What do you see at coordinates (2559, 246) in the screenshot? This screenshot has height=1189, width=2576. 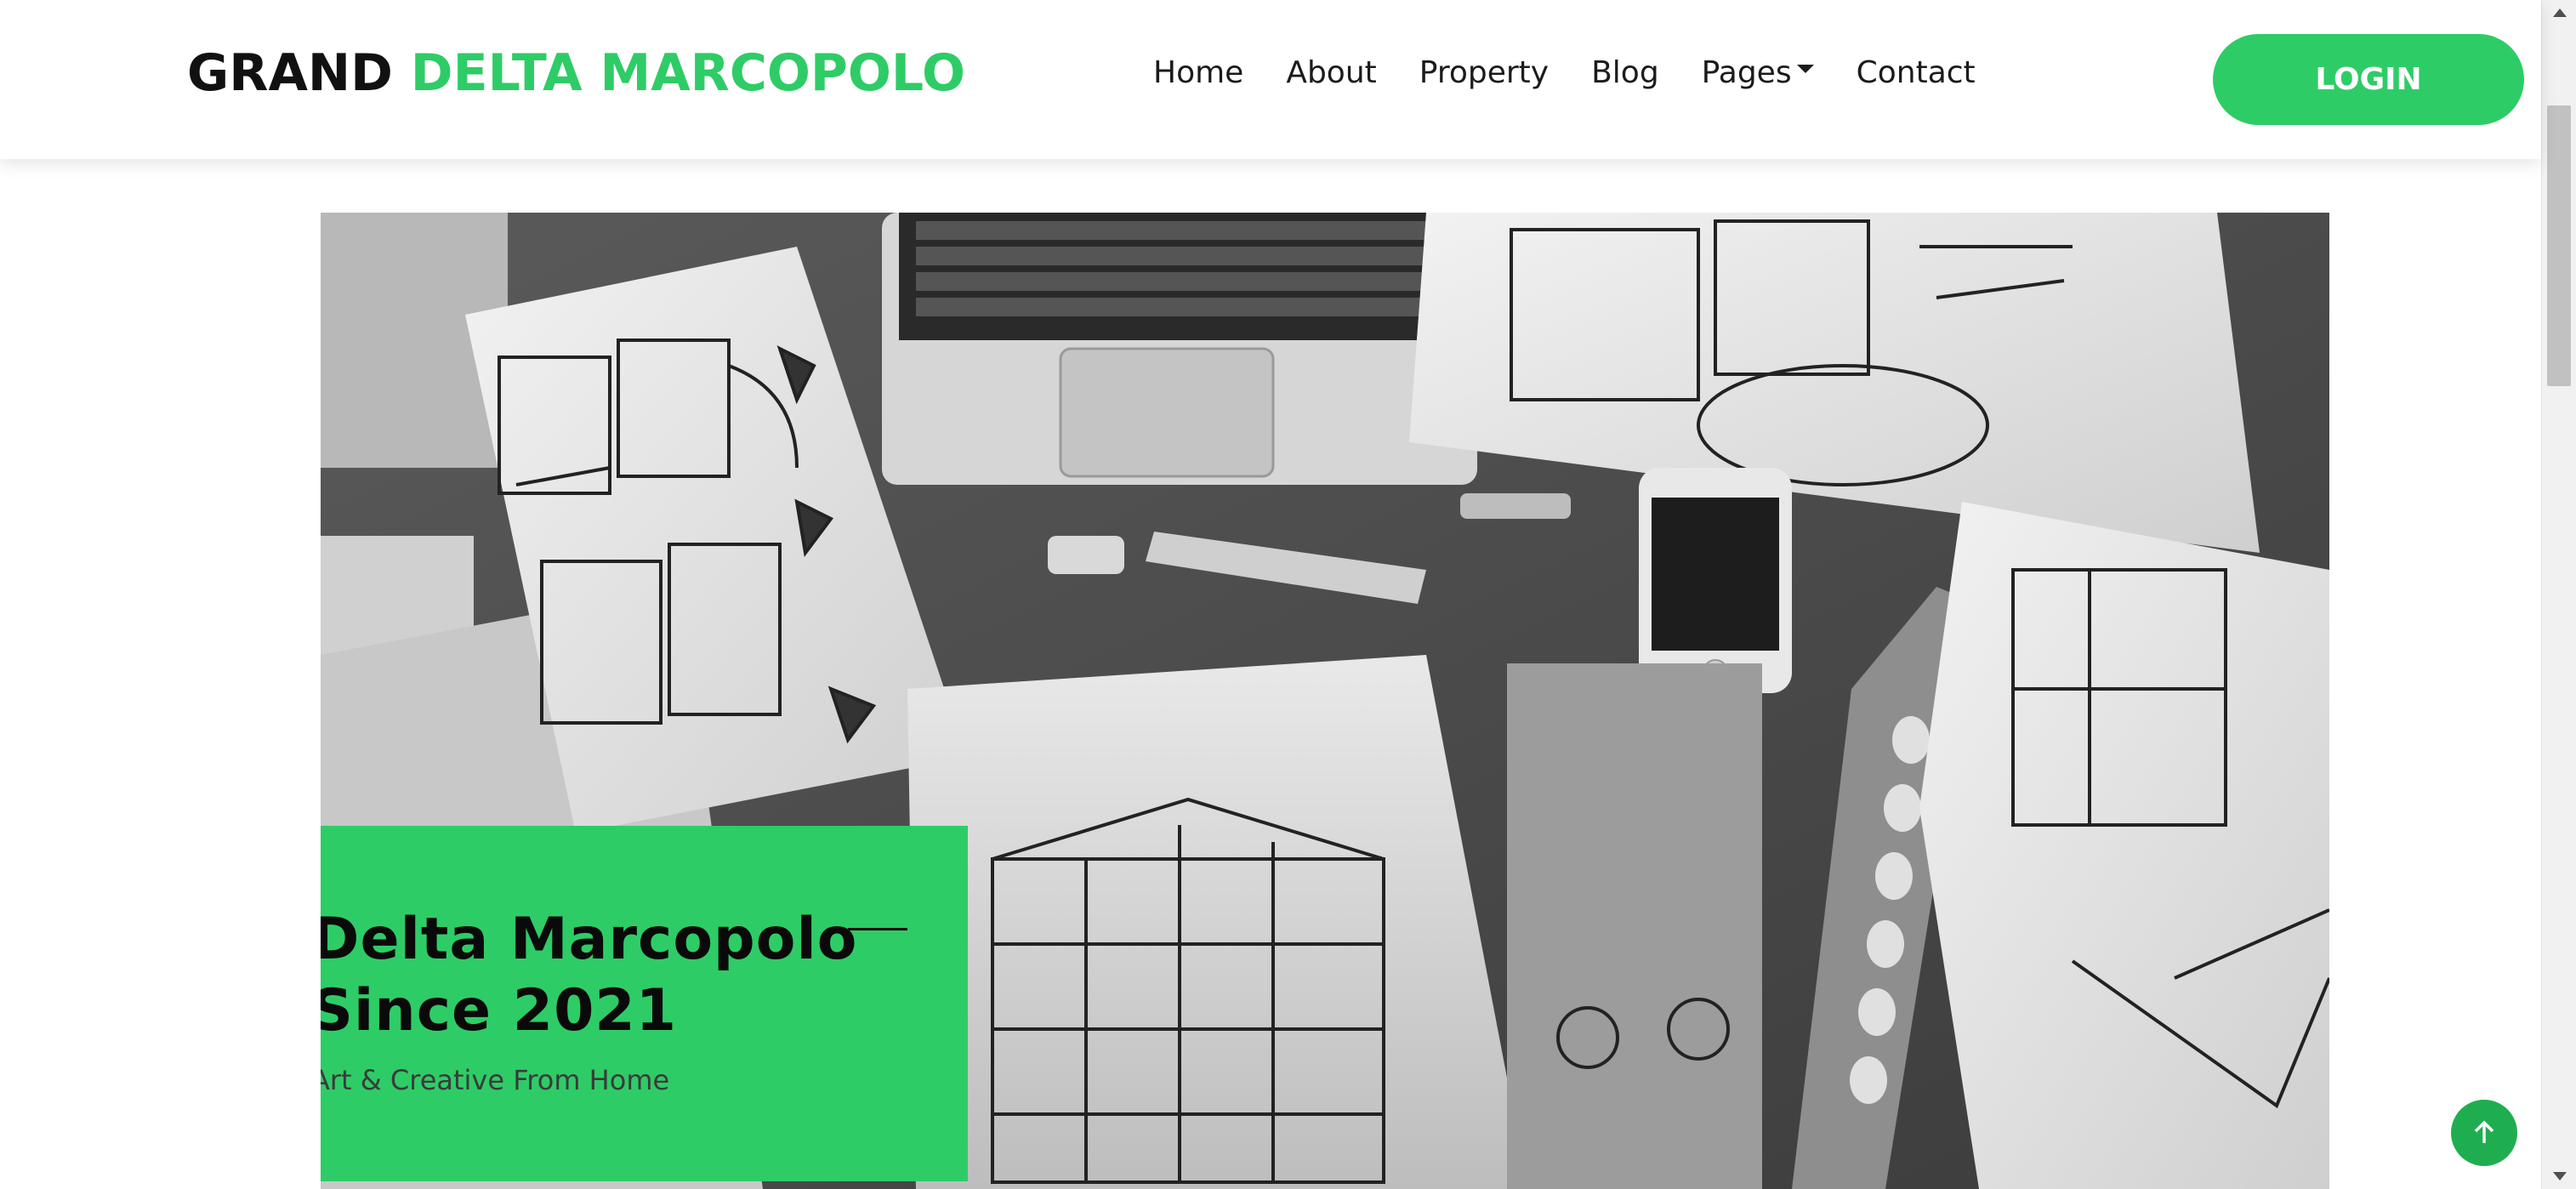 I see `scrollbar-thumb` at bounding box center [2559, 246].